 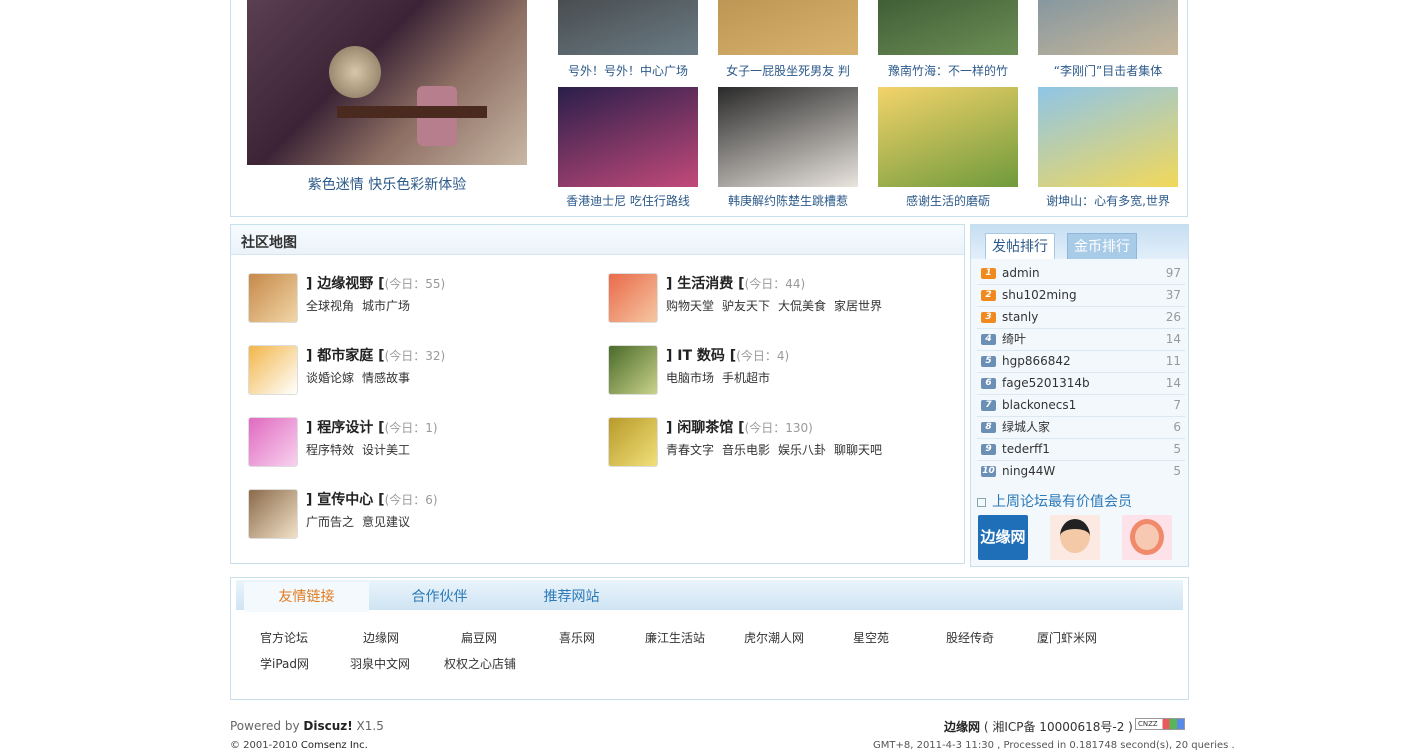 I want to click on featured-photo-caption: 紫色迷情 快乐色彩新体验, so click(x=387, y=184).